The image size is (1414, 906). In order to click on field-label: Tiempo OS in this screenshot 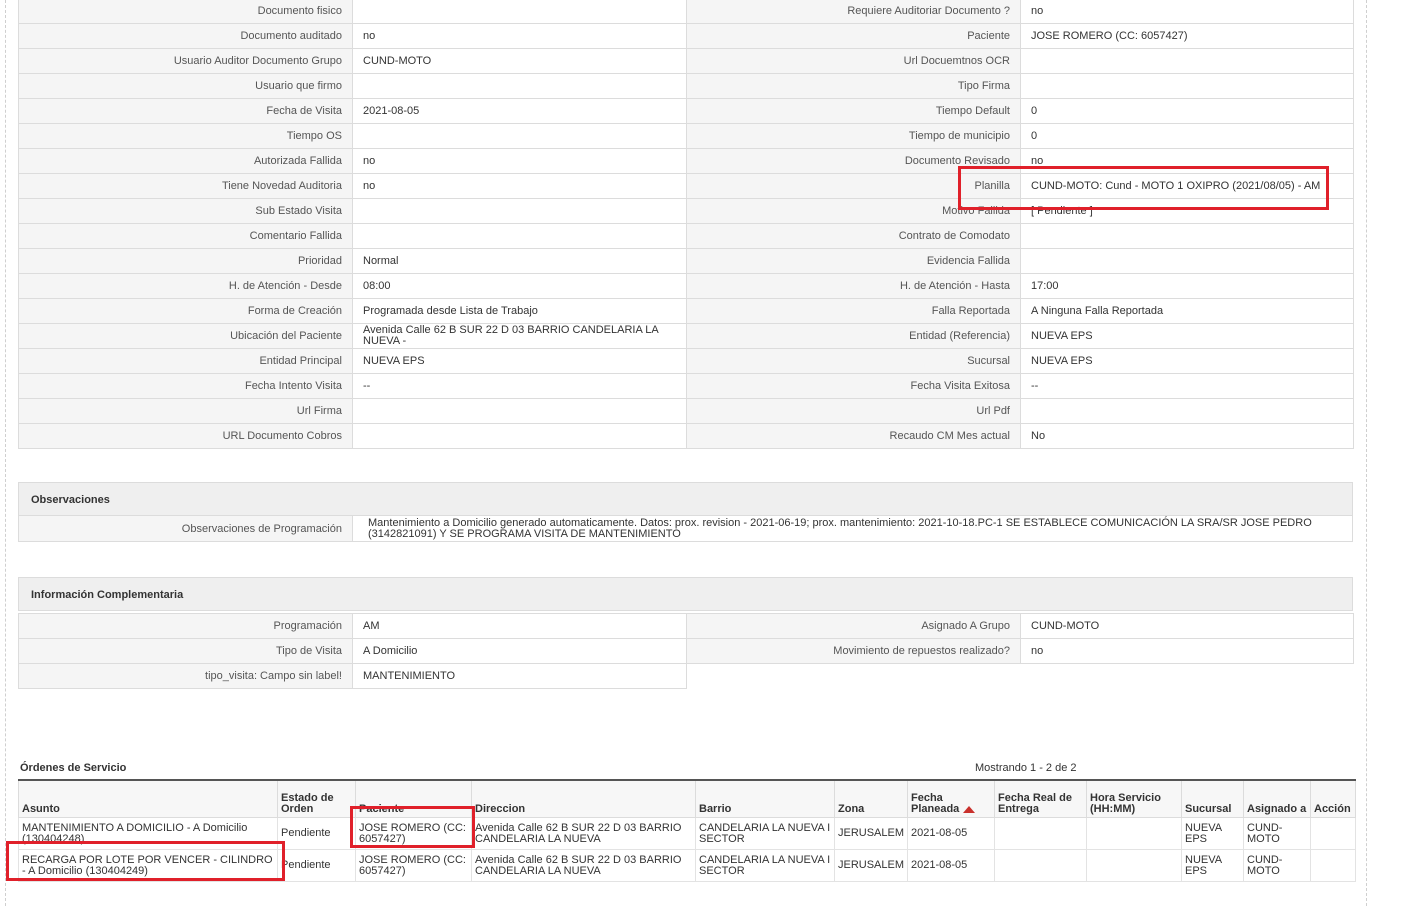, I will do `click(185, 136)`.